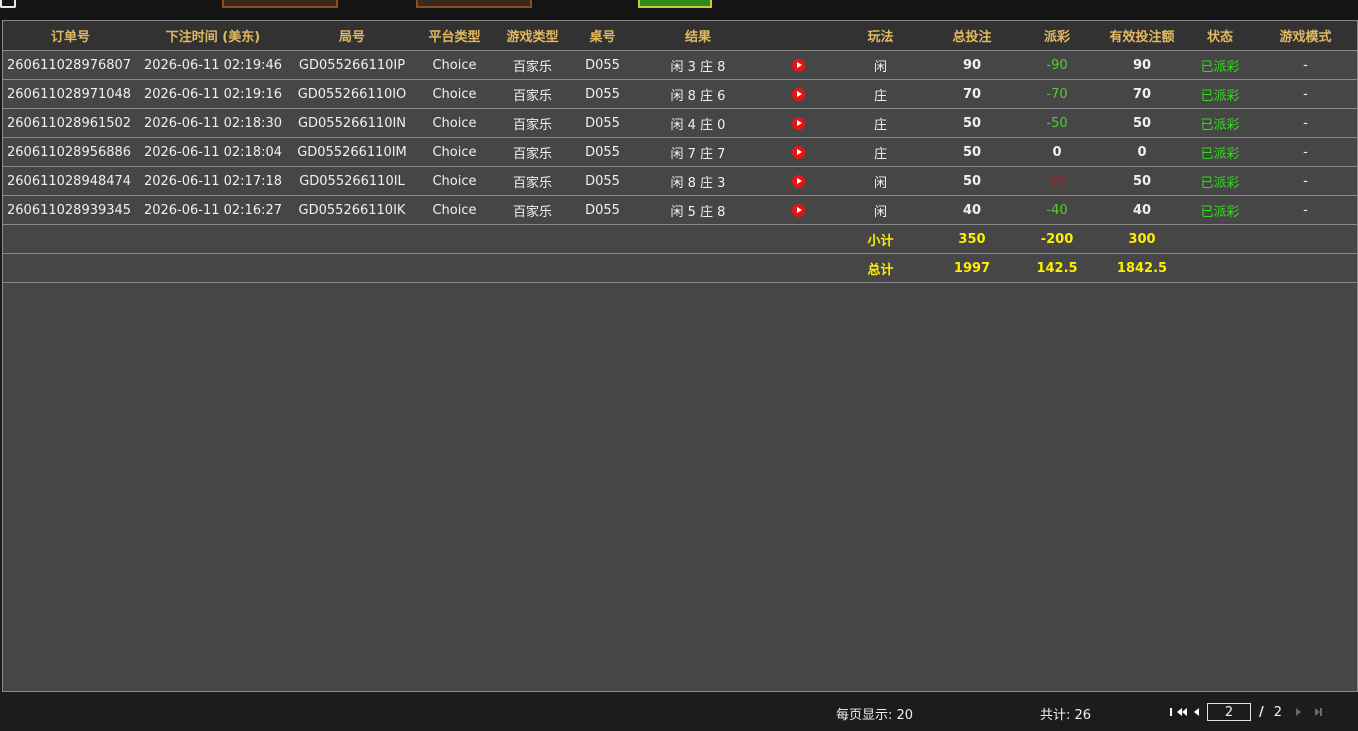 The height and width of the screenshot is (731, 1358). What do you see at coordinates (972, 210) in the screenshot?
I see `total-bet: 40` at bounding box center [972, 210].